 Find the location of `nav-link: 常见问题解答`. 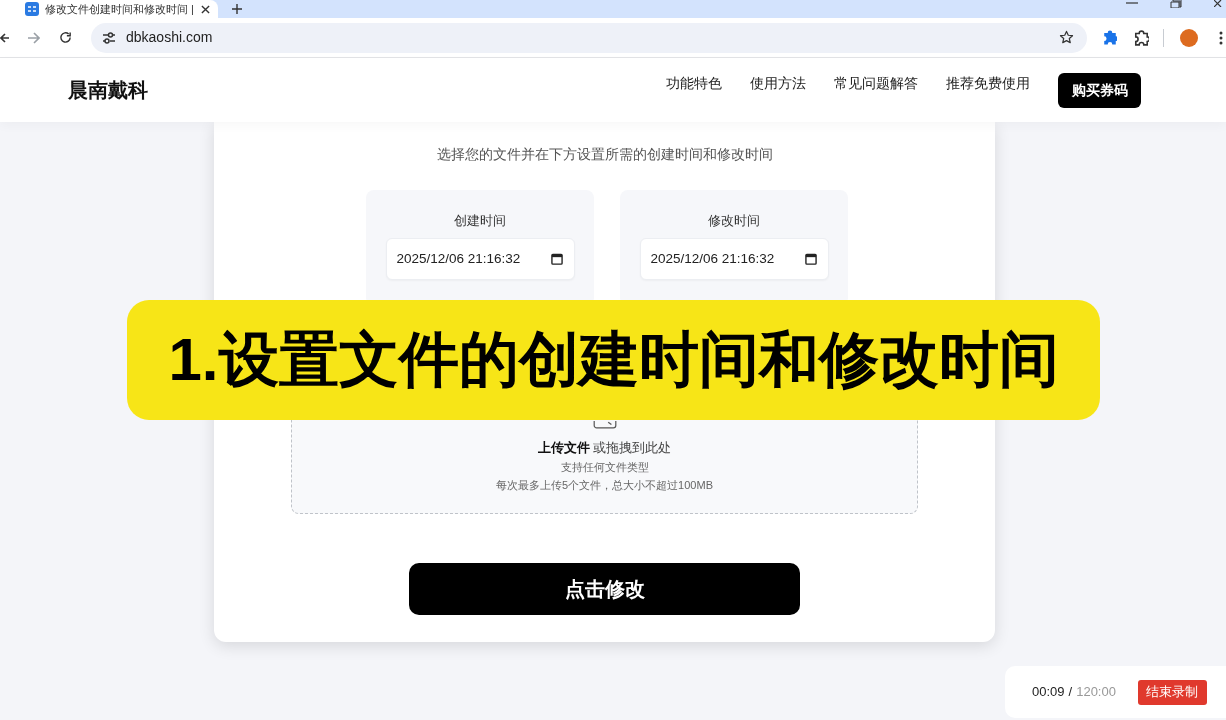

nav-link: 常见问题解答 is located at coordinates (876, 83).